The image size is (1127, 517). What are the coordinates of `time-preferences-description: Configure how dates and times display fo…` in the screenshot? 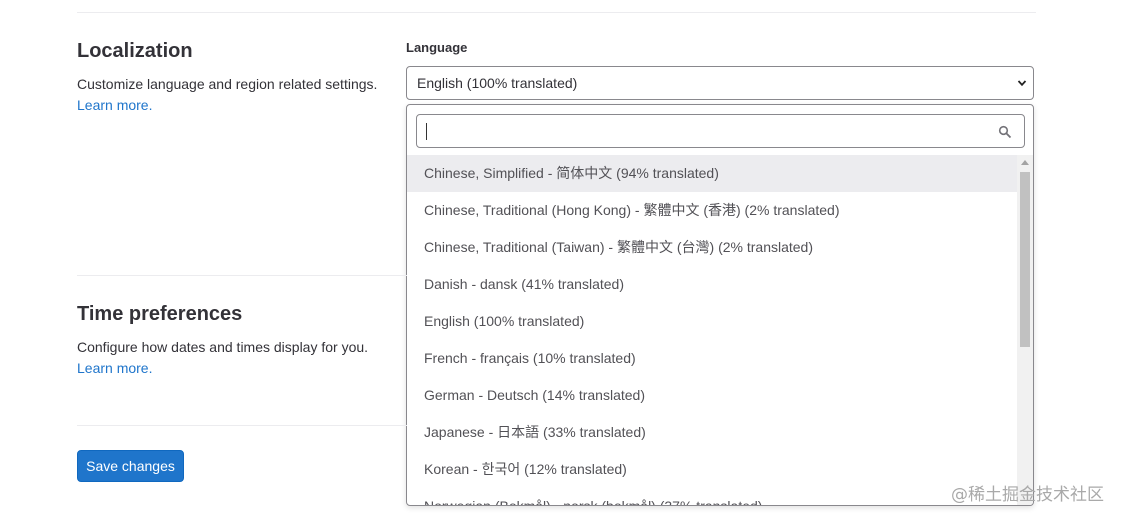 It's located at (223, 347).